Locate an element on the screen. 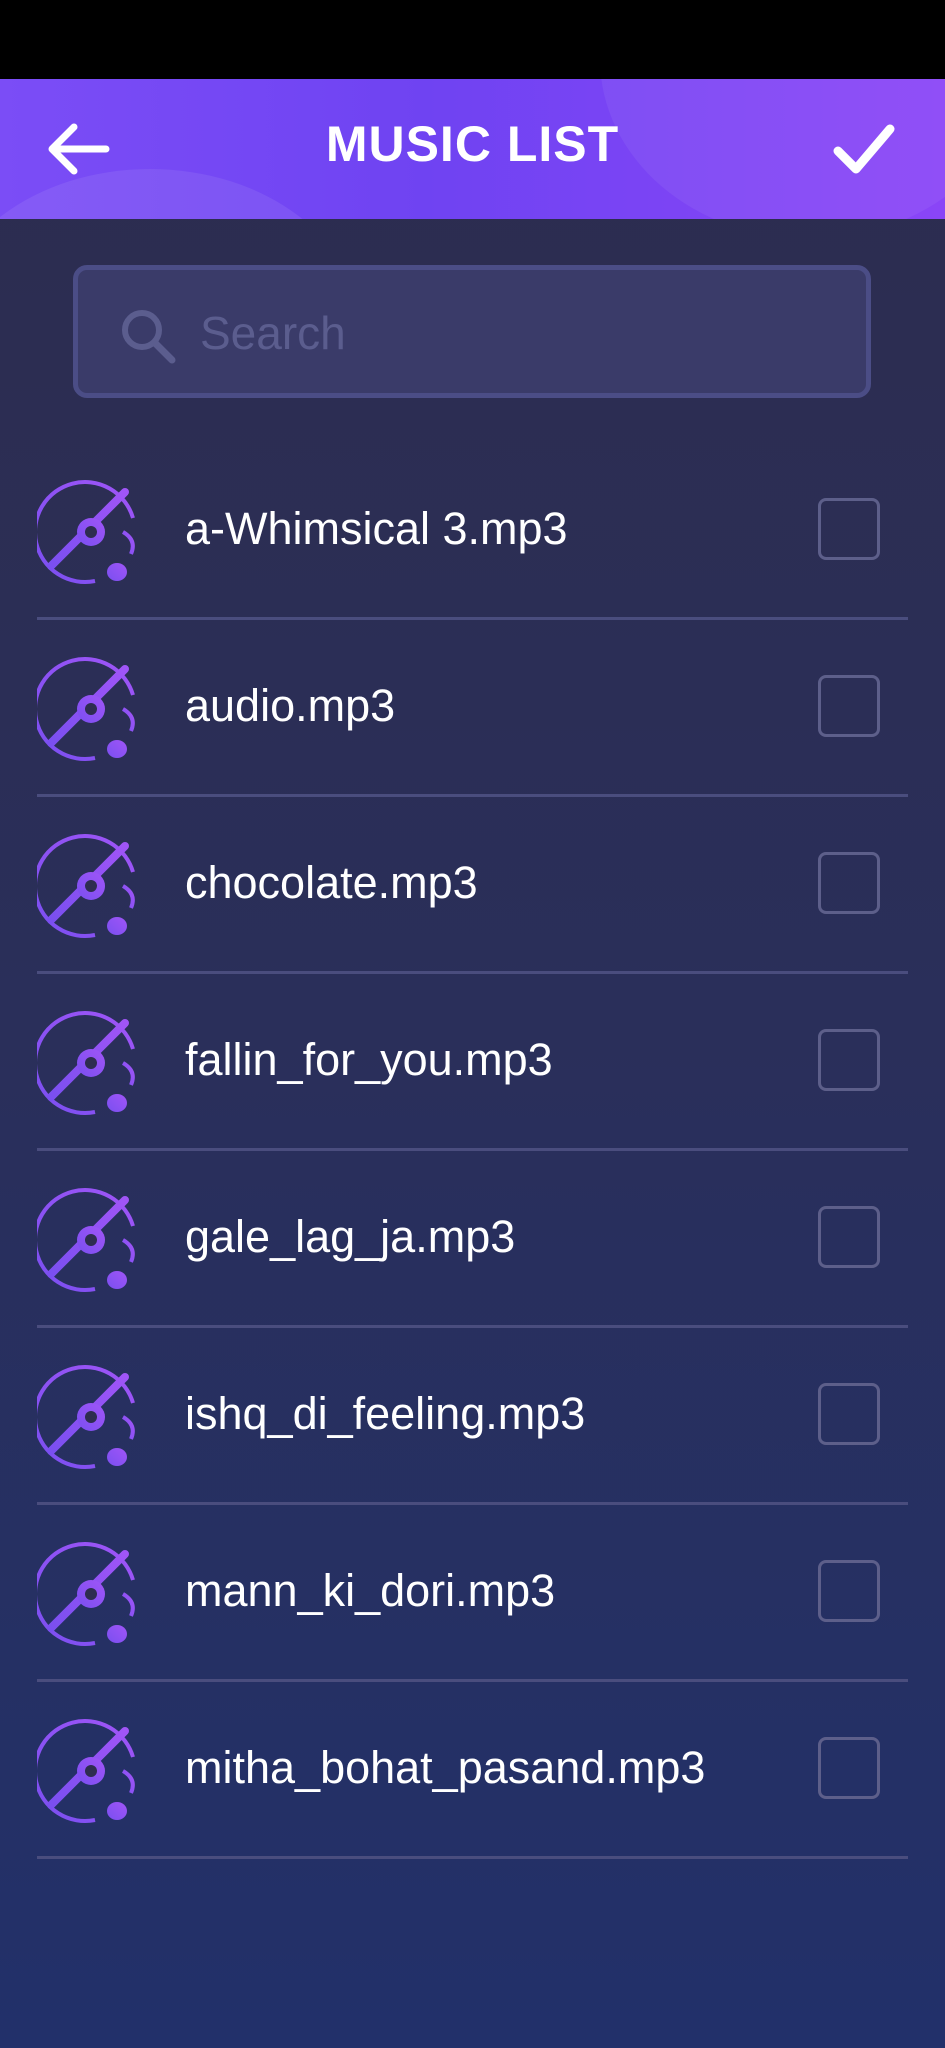  track-name: chocolate.mp3 is located at coordinates (331, 882).